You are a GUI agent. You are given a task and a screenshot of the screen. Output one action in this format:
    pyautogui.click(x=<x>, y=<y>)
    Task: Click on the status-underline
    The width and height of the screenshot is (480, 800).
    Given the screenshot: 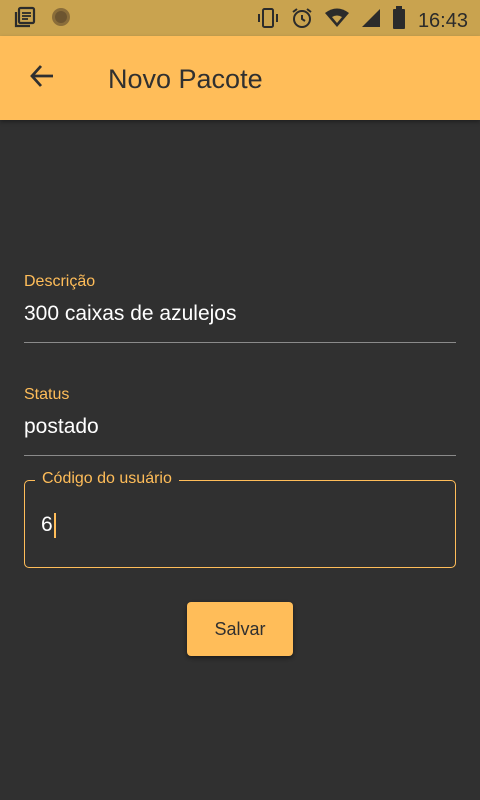 What is the action you would take?
    pyautogui.click(x=240, y=455)
    